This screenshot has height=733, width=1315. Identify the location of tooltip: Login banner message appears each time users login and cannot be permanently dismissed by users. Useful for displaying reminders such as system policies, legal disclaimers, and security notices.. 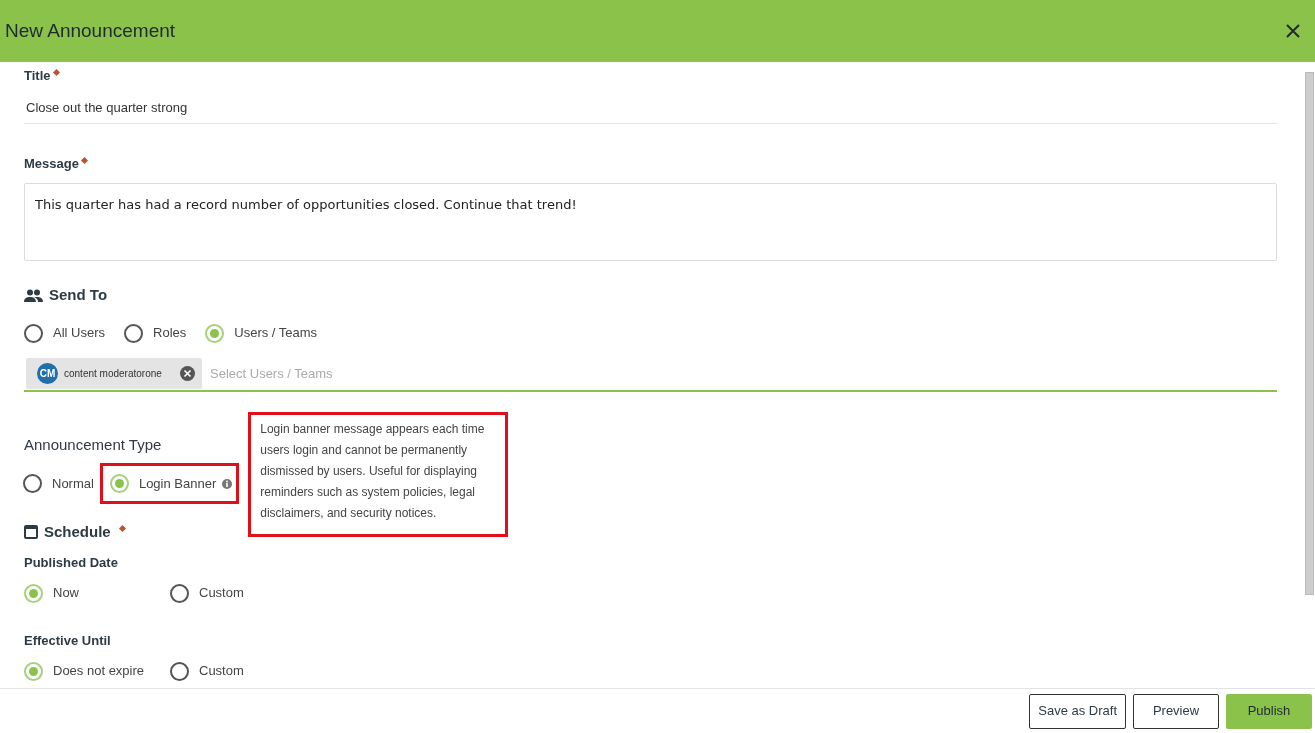
(378, 474).